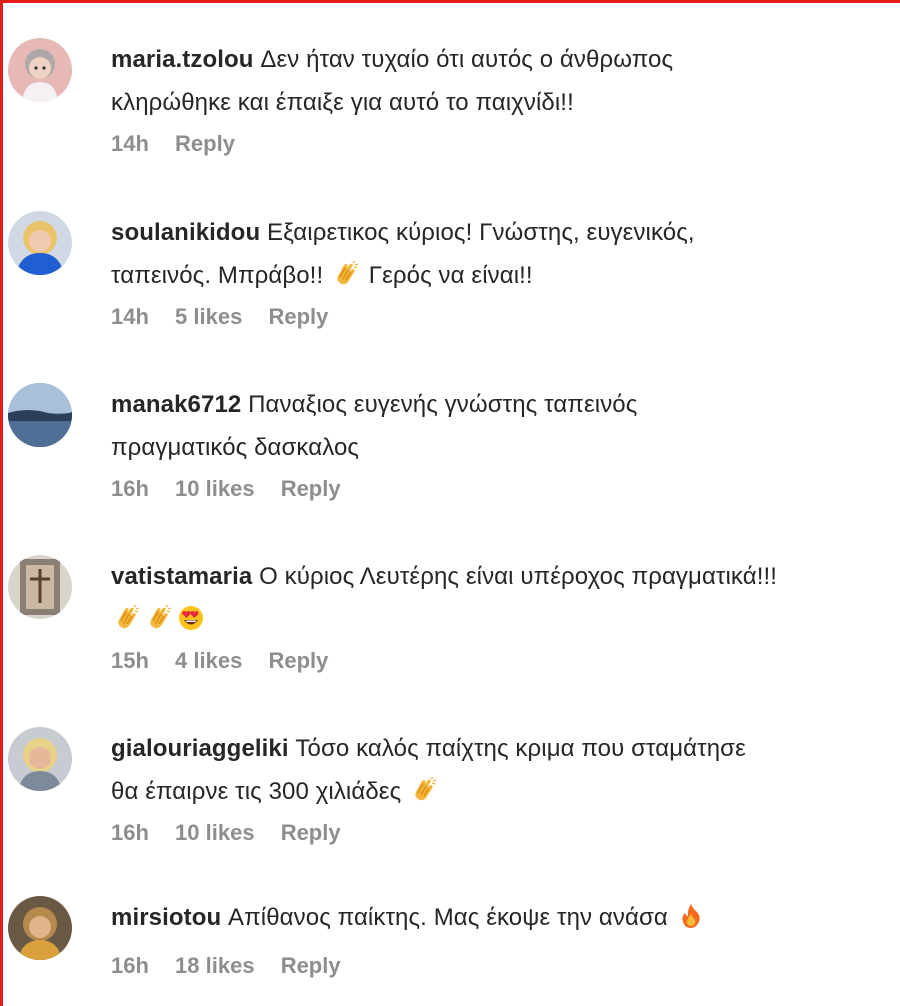 This screenshot has height=1006, width=900. What do you see at coordinates (691, 916) in the screenshot?
I see `fire-icon` at bounding box center [691, 916].